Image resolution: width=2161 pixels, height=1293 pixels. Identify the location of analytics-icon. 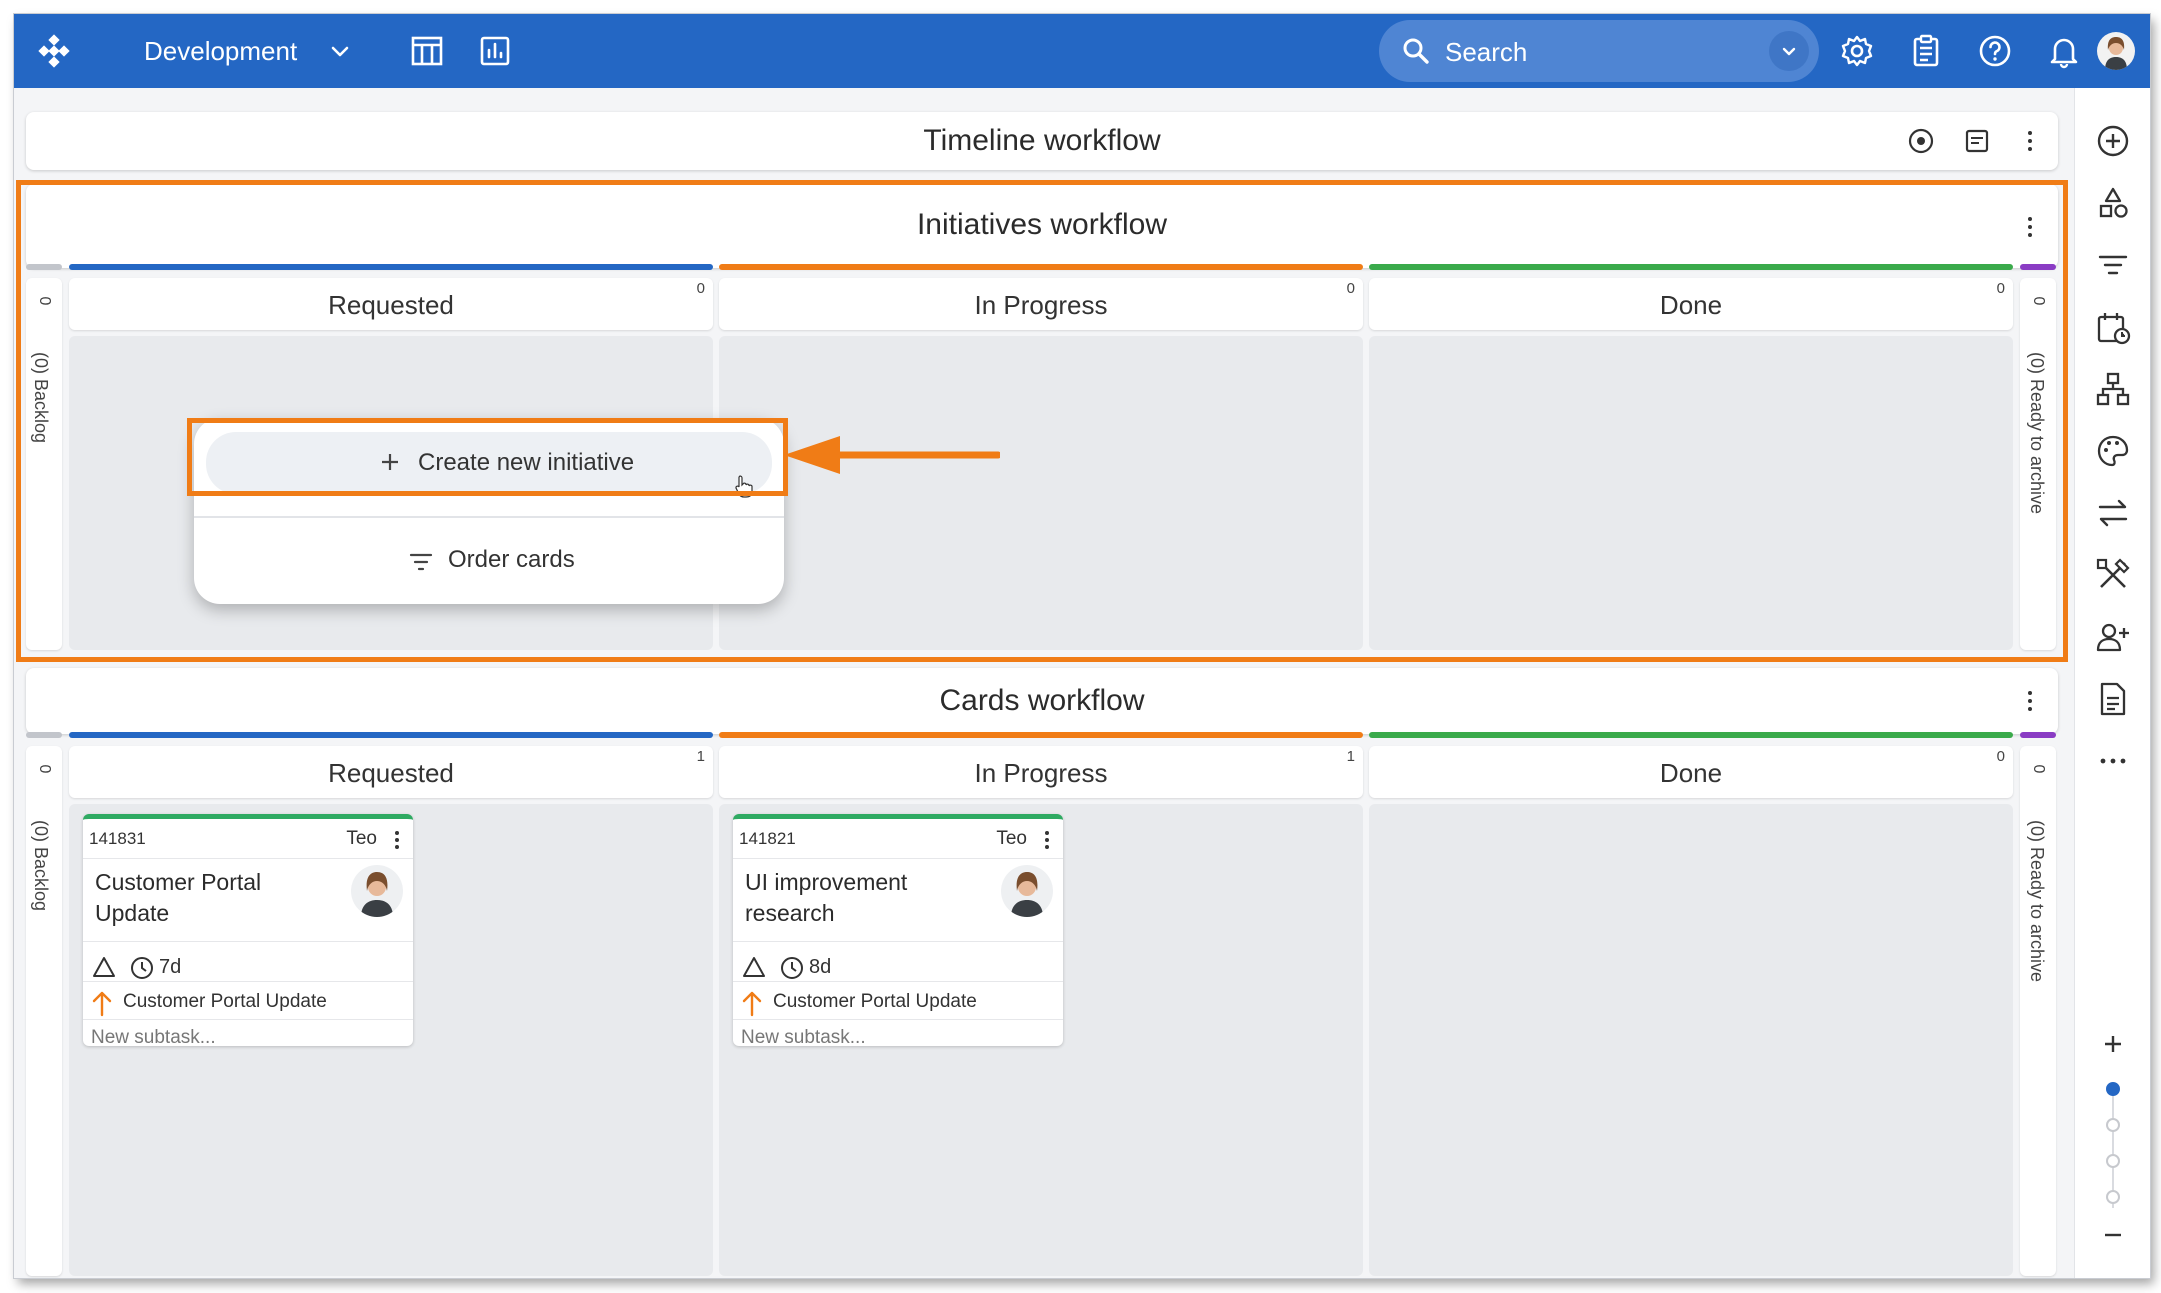
(495, 51).